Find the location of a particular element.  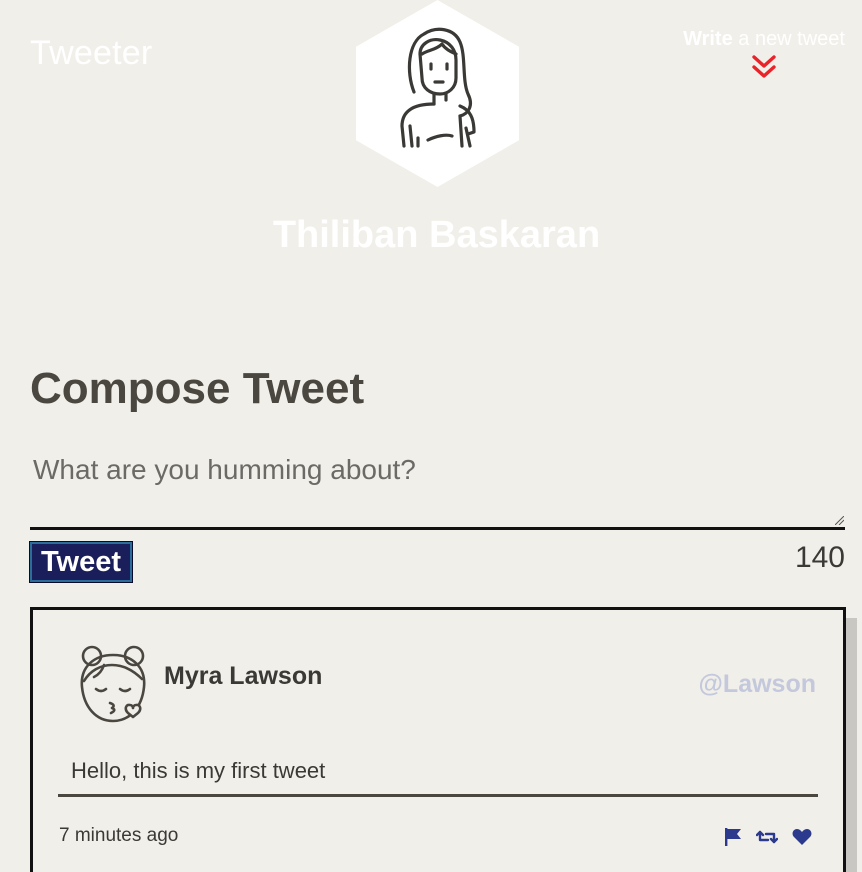

resize-grip-icon is located at coordinates (839, 520).